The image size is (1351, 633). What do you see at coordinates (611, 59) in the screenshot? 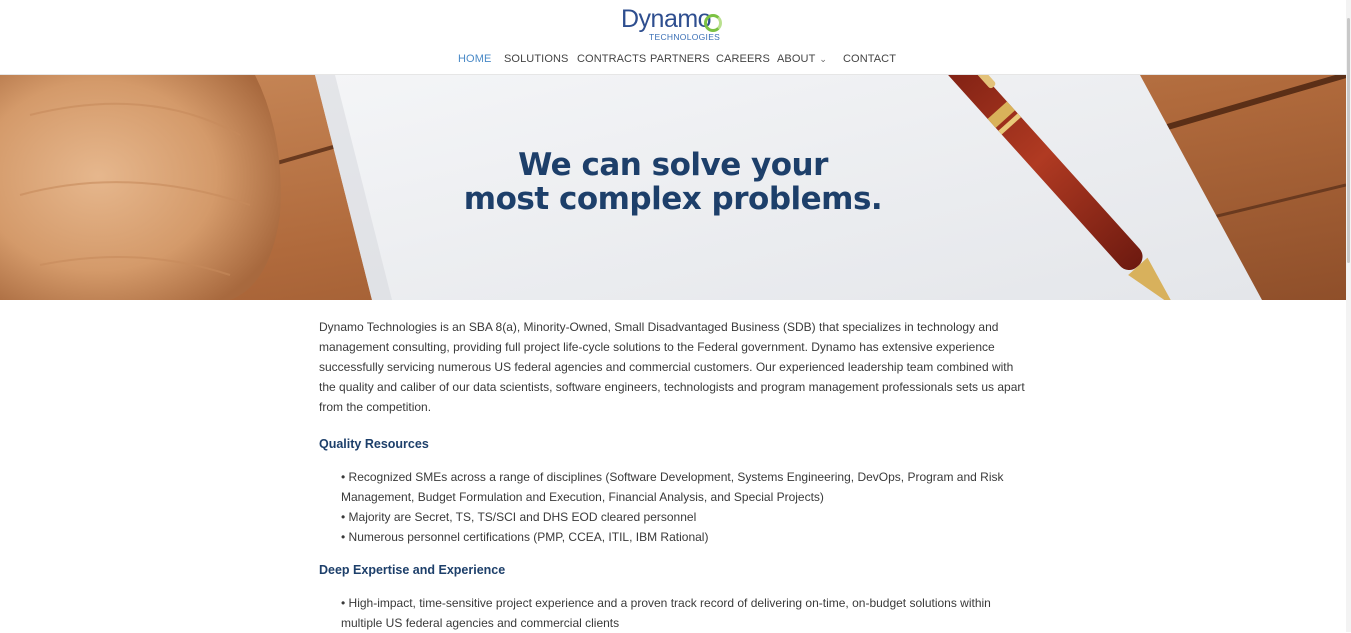
I see `nav-contracts: CONTRACTS` at bounding box center [611, 59].